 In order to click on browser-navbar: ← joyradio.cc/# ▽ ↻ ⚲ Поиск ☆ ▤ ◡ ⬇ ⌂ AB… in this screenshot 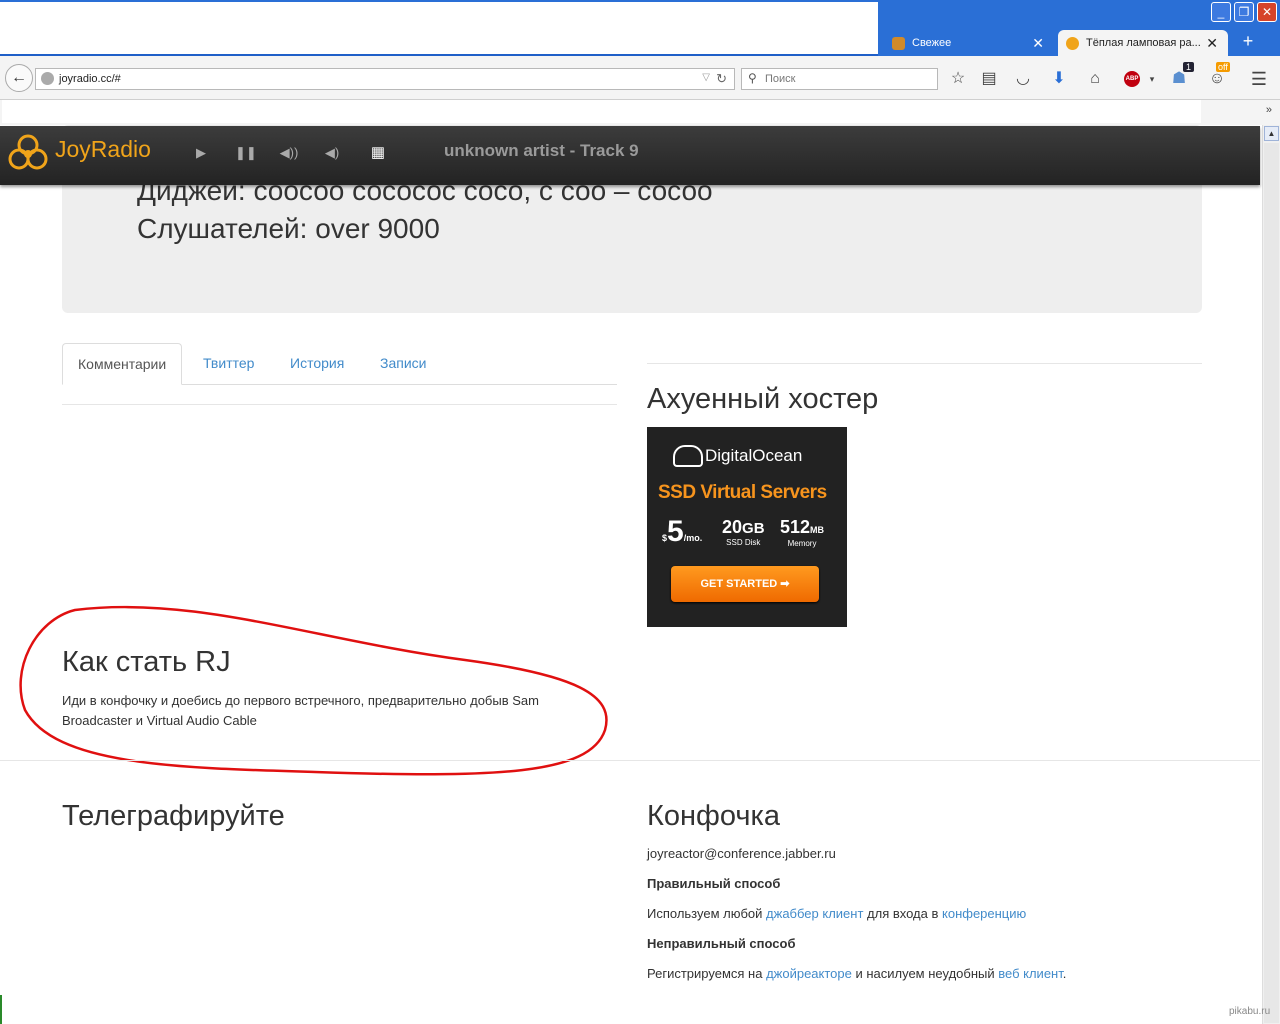, I will do `click(640, 78)`.